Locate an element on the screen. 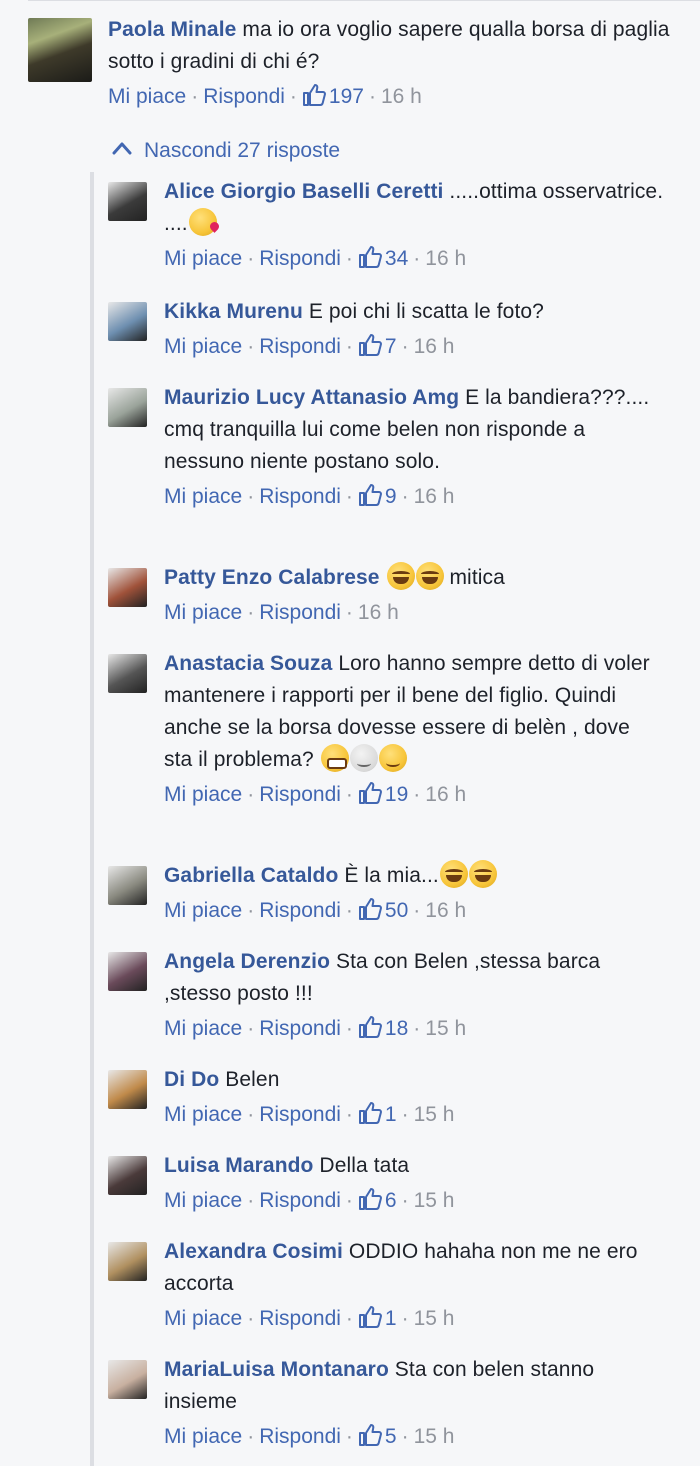 The height and width of the screenshot is (1466, 700). reply-author: Di Do is located at coordinates (191, 1079).